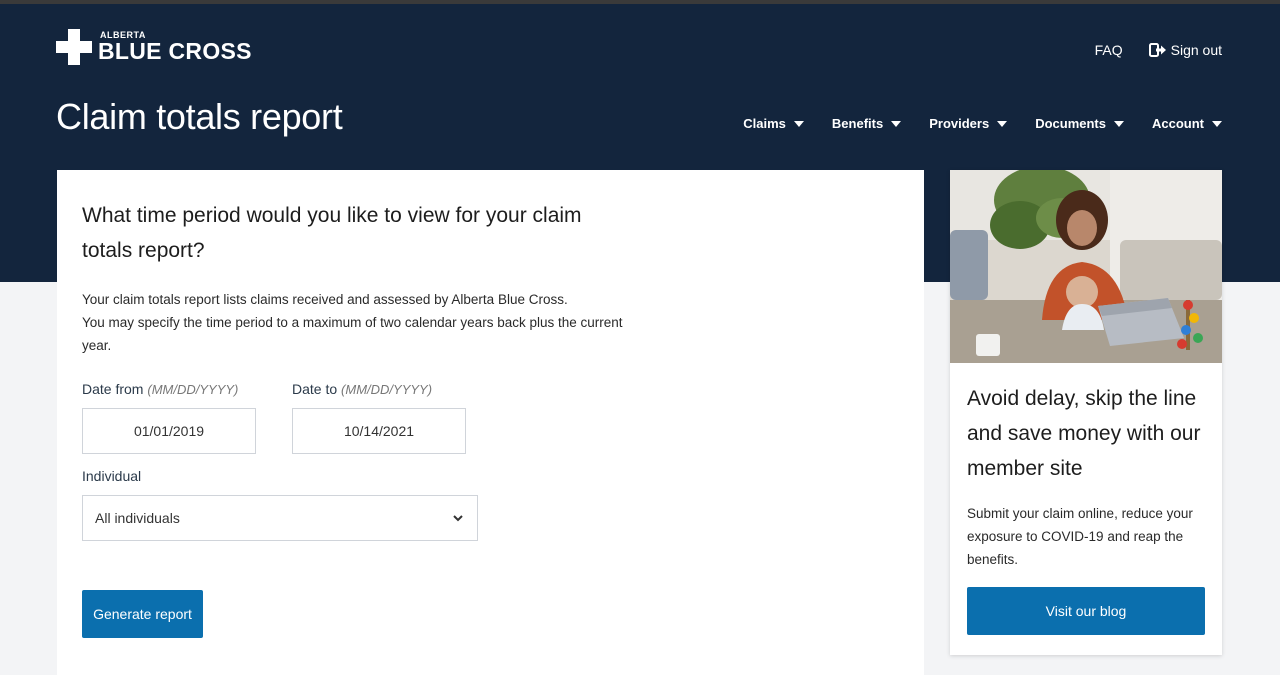 This screenshot has width=1280, height=675. What do you see at coordinates (112, 476) in the screenshot?
I see `individual-label: Individual` at bounding box center [112, 476].